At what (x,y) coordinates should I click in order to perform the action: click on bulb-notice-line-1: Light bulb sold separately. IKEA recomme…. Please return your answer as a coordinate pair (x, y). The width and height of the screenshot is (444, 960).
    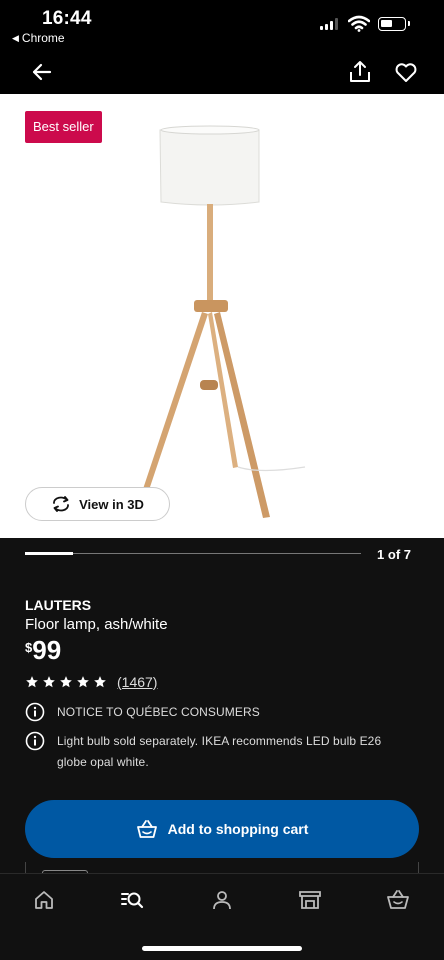
    Looking at the image, I should click on (219, 741).